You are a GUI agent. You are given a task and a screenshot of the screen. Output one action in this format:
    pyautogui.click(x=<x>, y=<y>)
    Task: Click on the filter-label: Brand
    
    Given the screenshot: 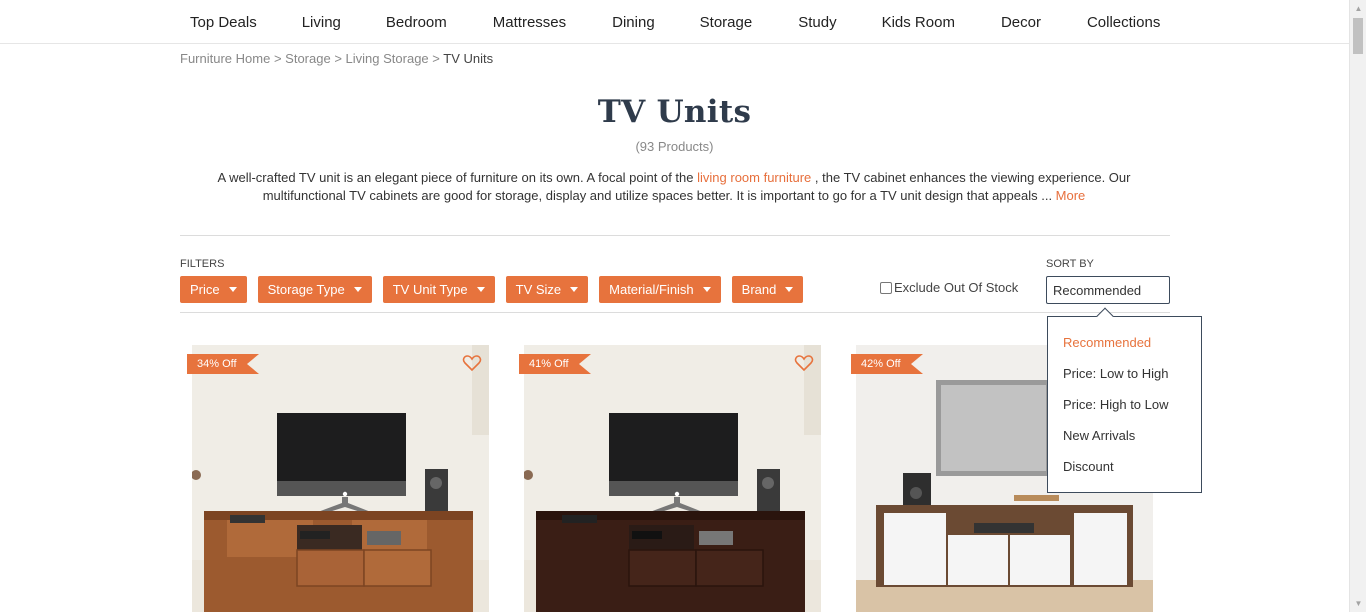 What is the action you would take?
    pyautogui.click(x=759, y=289)
    